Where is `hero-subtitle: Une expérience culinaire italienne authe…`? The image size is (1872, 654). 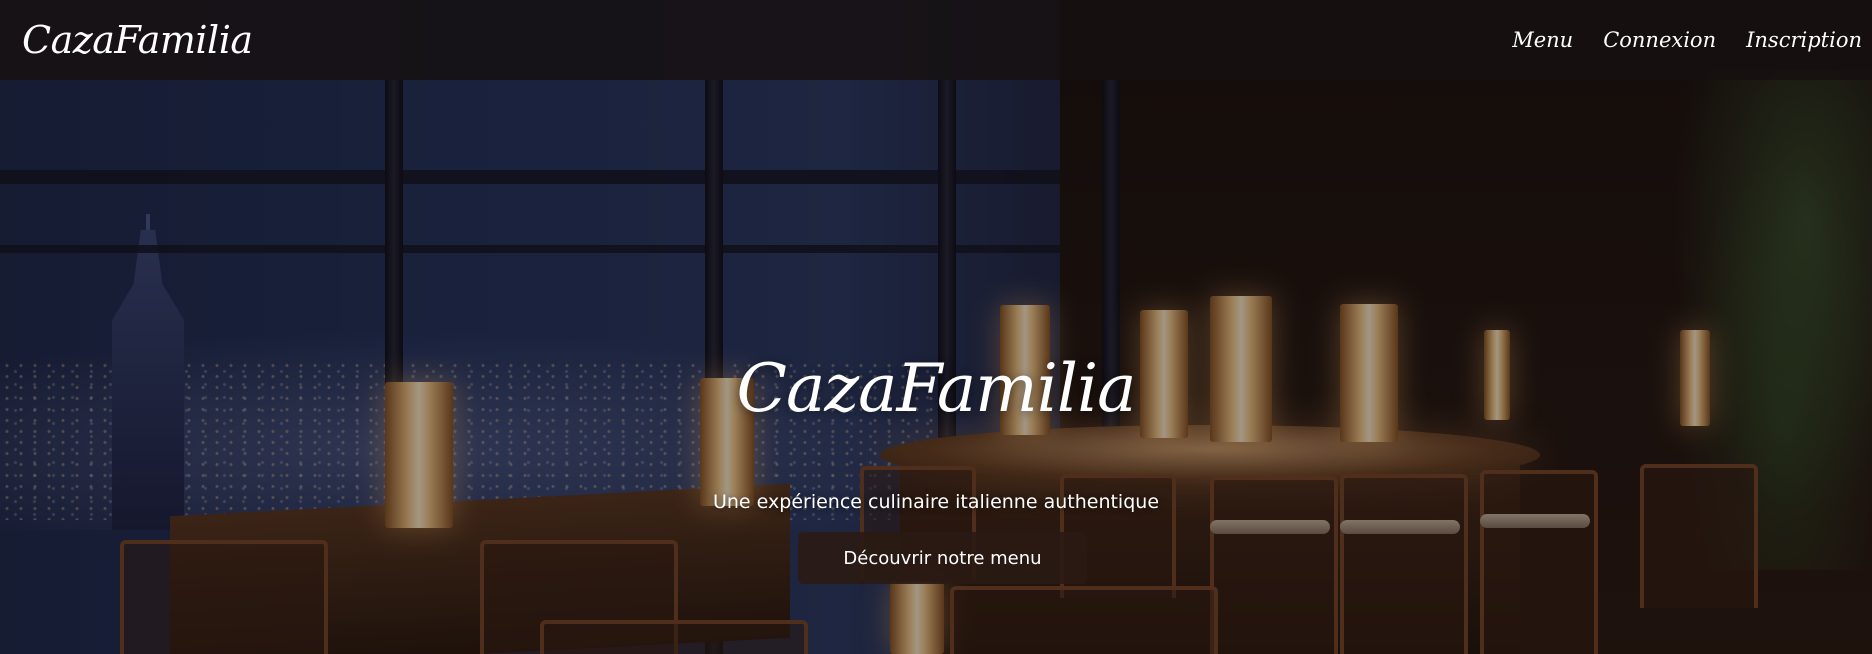 hero-subtitle: Une expérience culinaire italienne authe… is located at coordinates (936, 502).